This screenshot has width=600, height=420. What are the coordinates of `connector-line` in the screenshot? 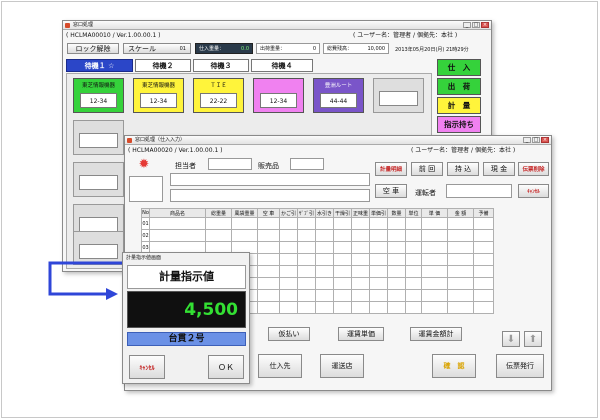 It's located at (87, 278).